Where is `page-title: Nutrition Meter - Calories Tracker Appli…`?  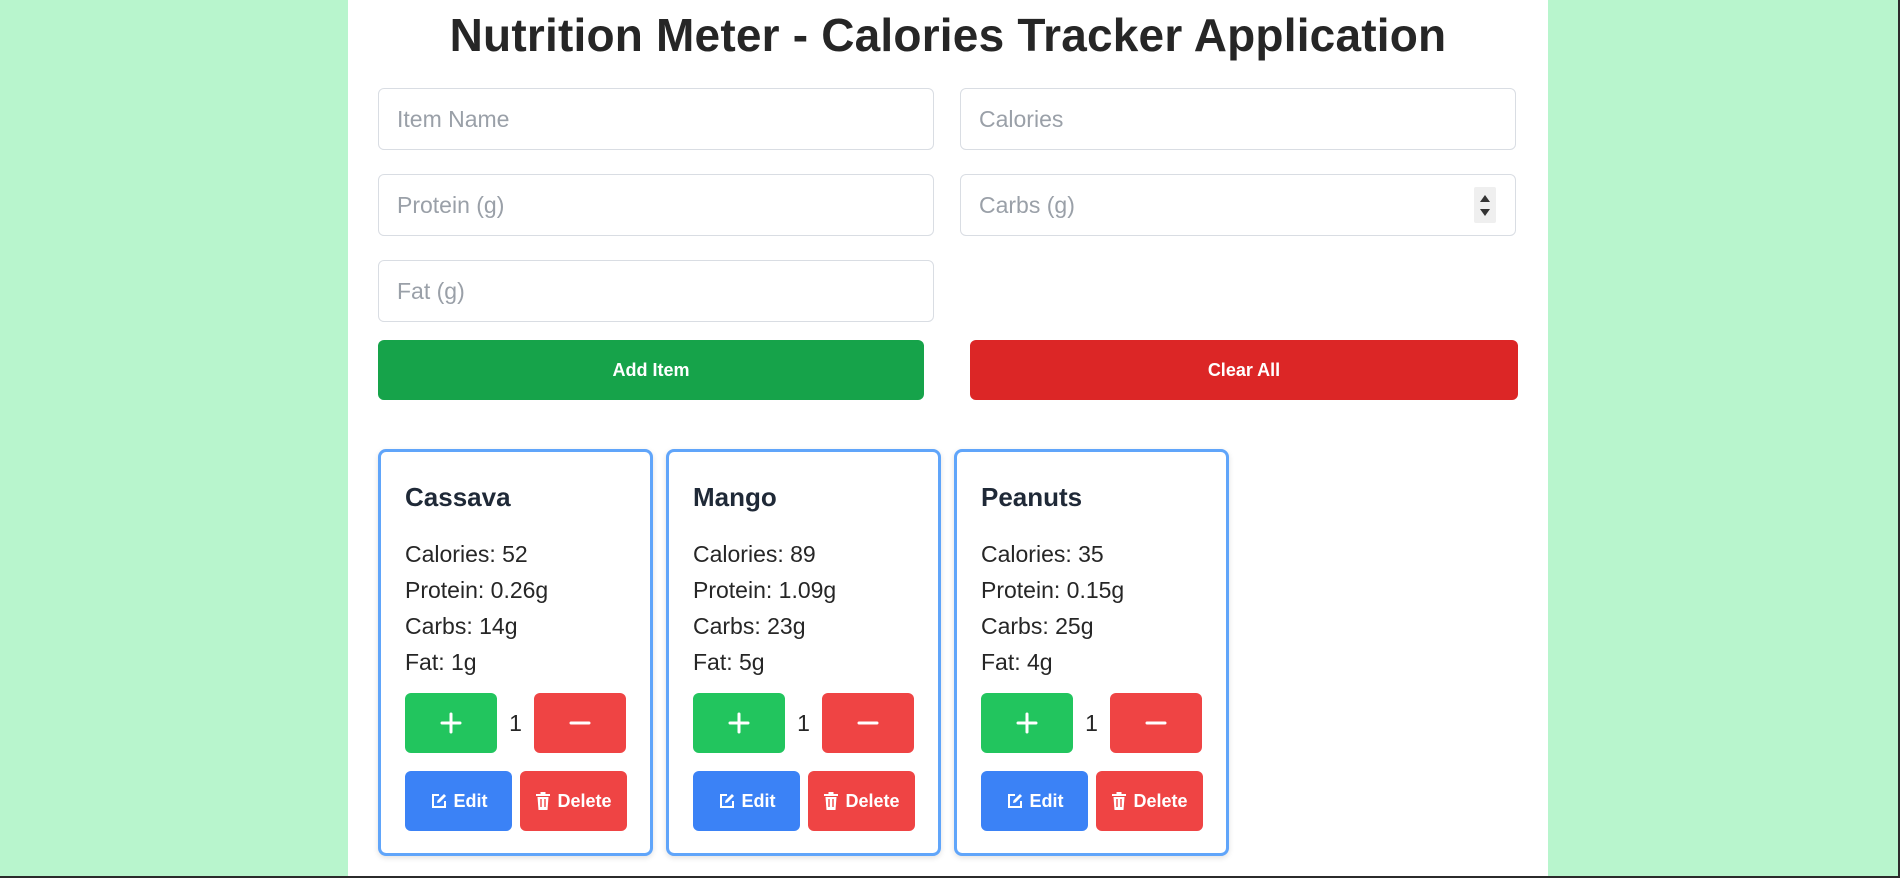 page-title: Nutrition Meter - Calories Tracker Appli… is located at coordinates (948, 35).